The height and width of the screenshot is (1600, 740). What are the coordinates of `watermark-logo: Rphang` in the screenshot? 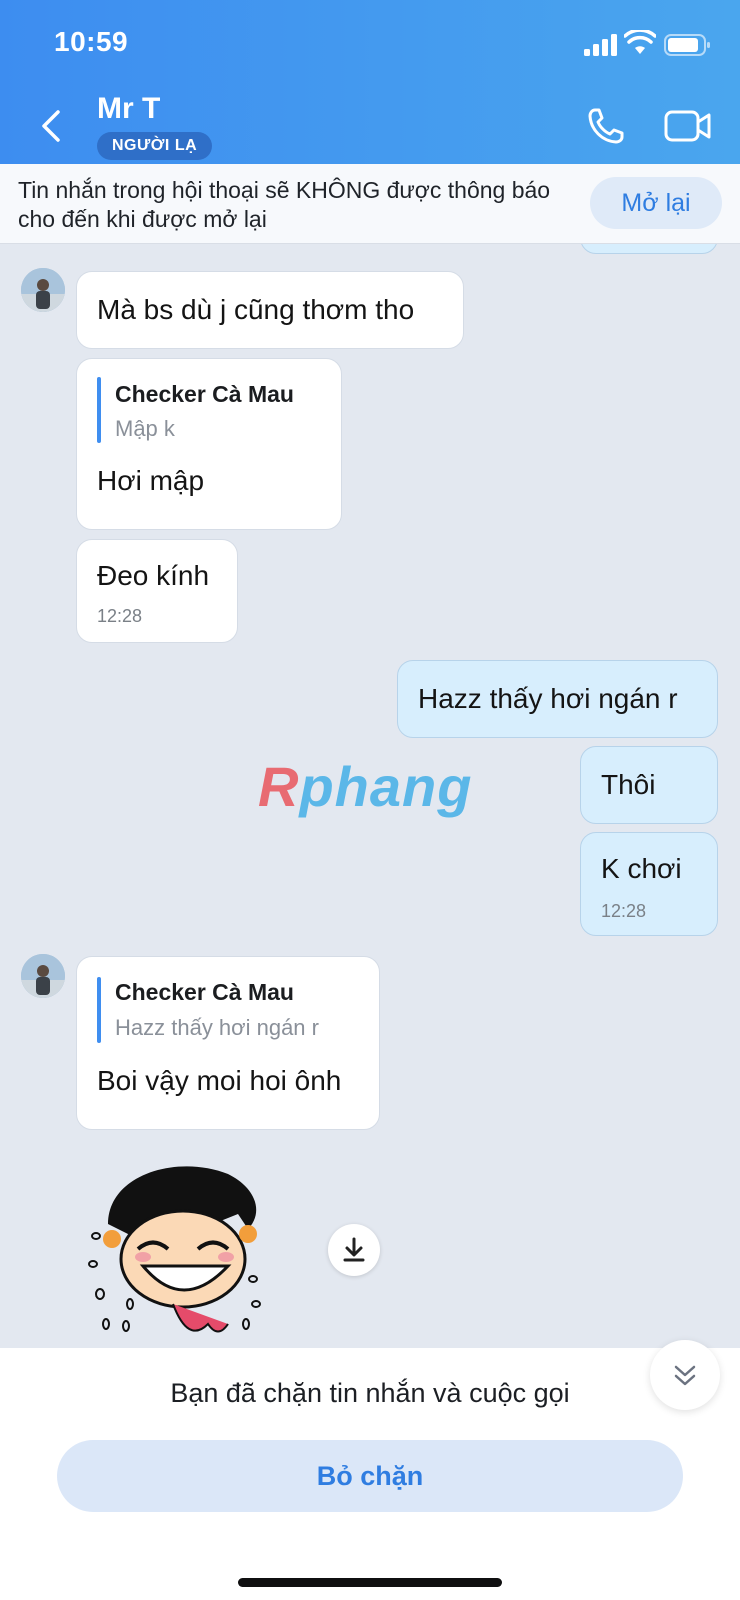 It's located at (365, 786).